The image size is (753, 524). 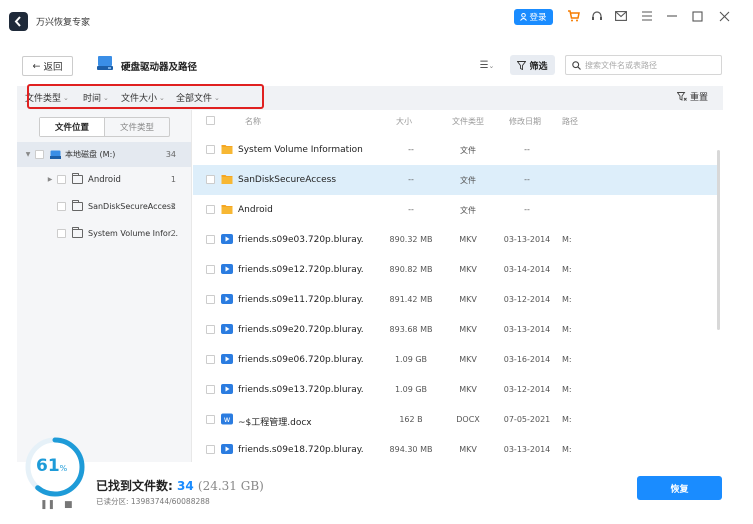 What do you see at coordinates (570, 121) in the screenshot?
I see `column-path: 路径` at bounding box center [570, 121].